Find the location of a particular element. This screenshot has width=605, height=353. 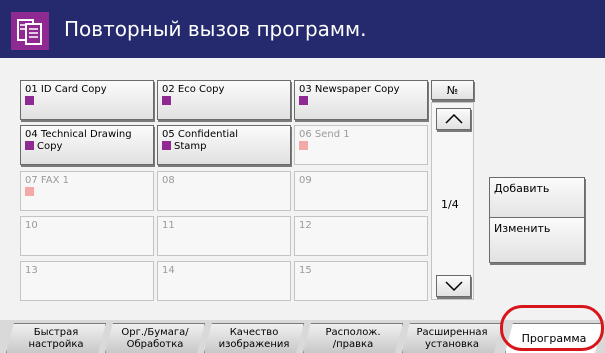

program-slot-line2: Copy is located at coordinates (89, 147).